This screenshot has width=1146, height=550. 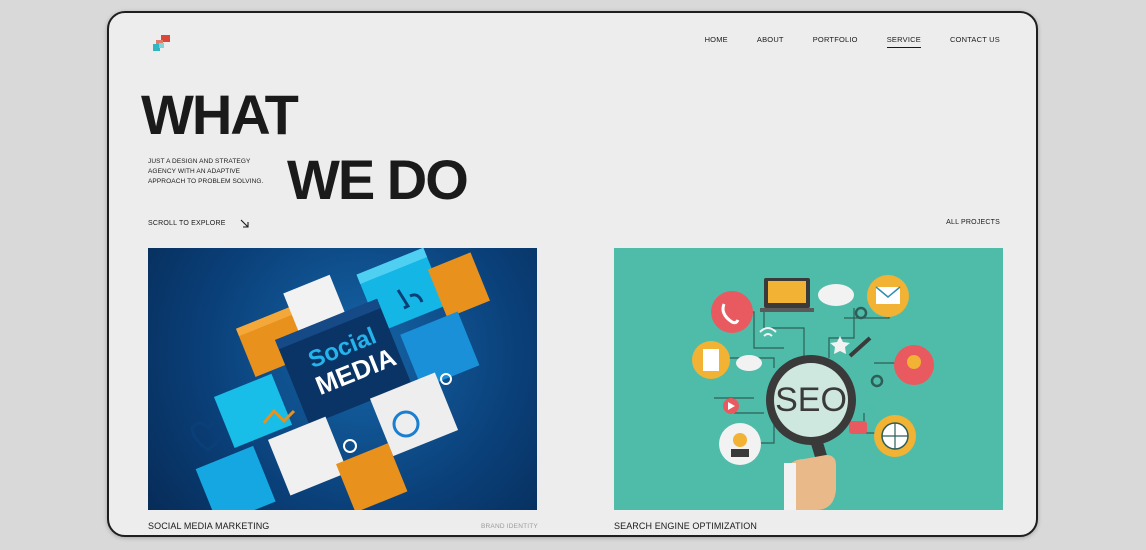 I want to click on cloud-icon, so click(x=836, y=295).